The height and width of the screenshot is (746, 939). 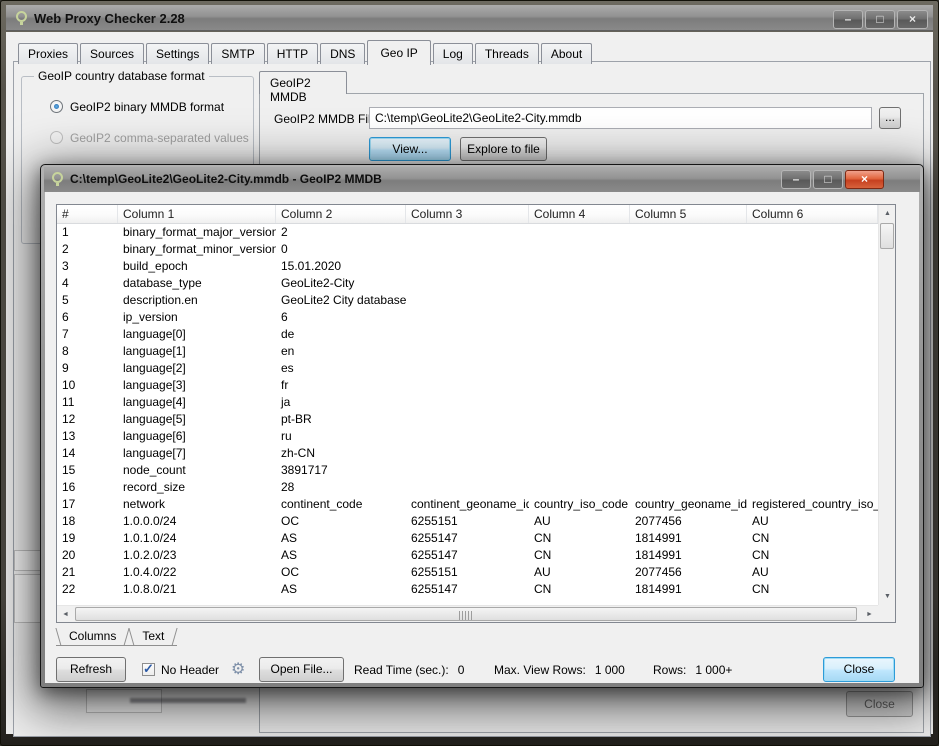 What do you see at coordinates (91, 669) in the screenshot?
I see `refresh-button: Refresh` at bounding box center [91, 669].